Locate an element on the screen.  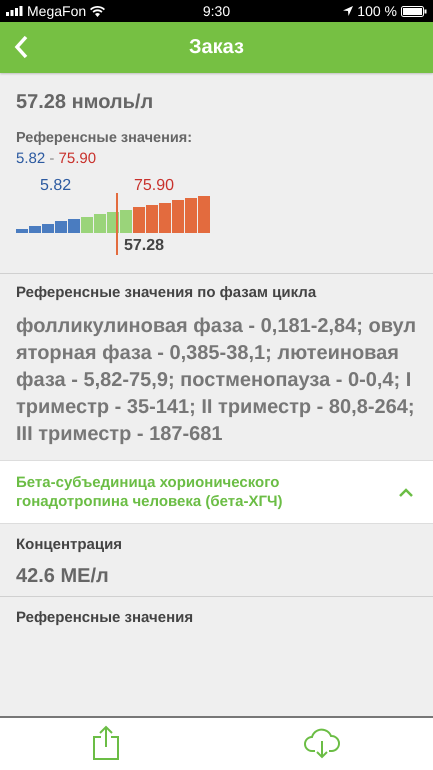
gauge-high-label: 75.90 is located at coordinates (154, 186).